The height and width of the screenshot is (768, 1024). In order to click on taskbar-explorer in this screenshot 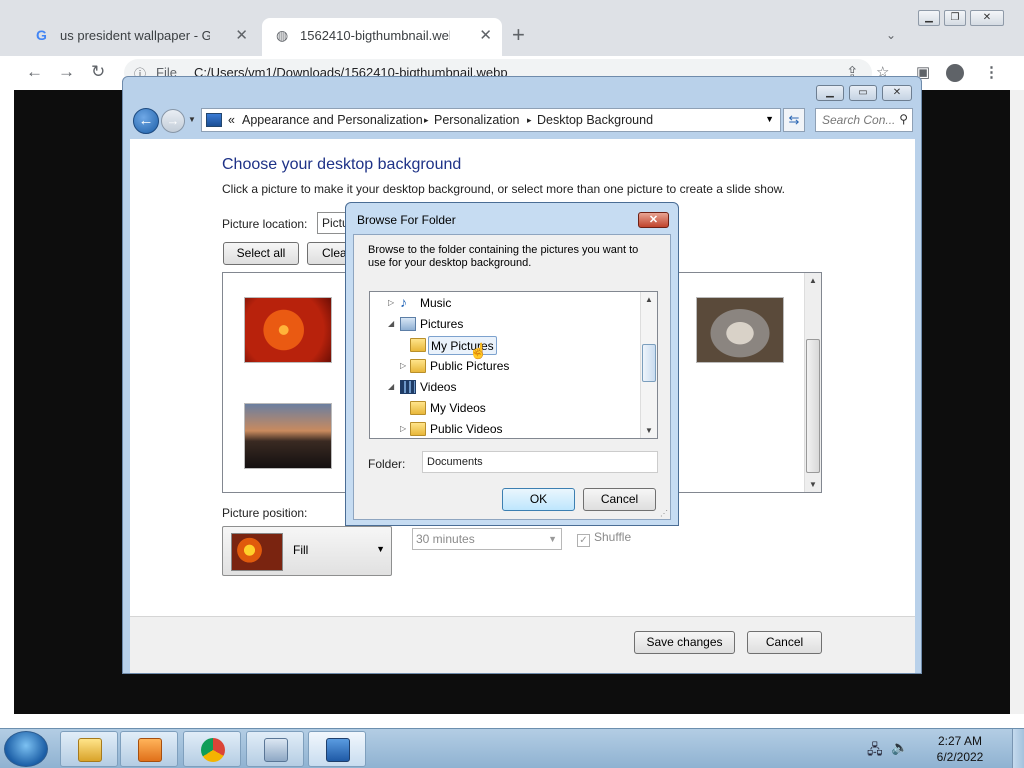, I will do `click(89, 749)`.